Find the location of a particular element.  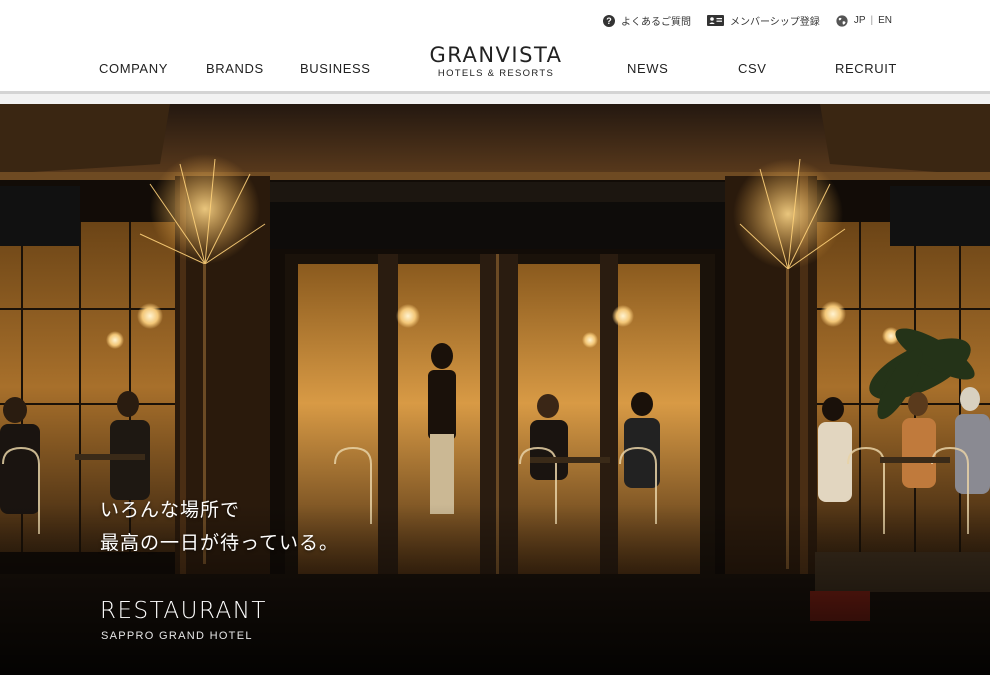

language-switcher: JP | EN is located at coordinates (864, 20).